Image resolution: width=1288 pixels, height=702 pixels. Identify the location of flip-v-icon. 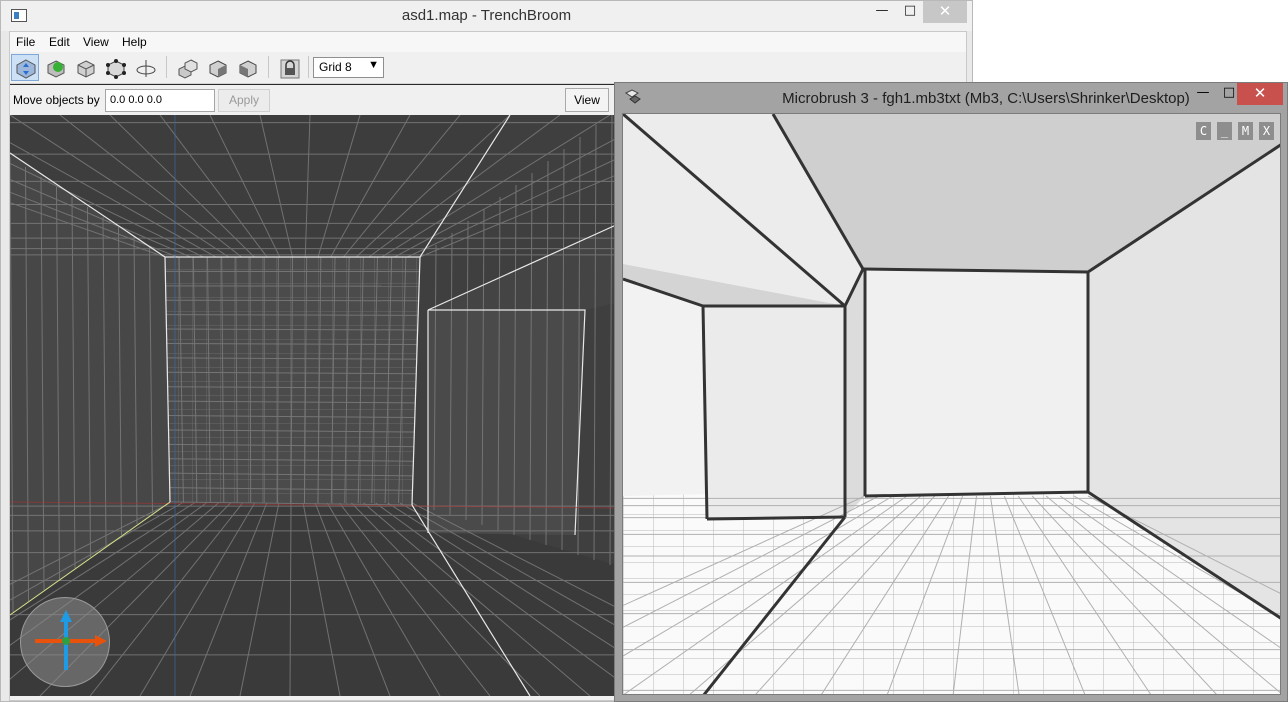
(248, 69).